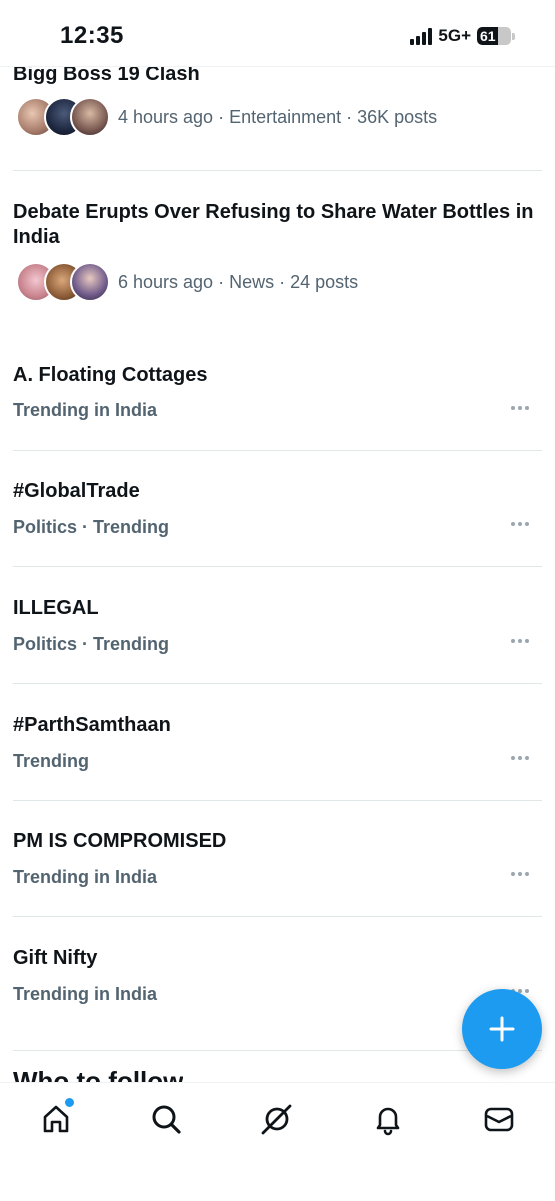  I want to click on trend-item: #ParthSamthaan Trending, so click(277, 758).